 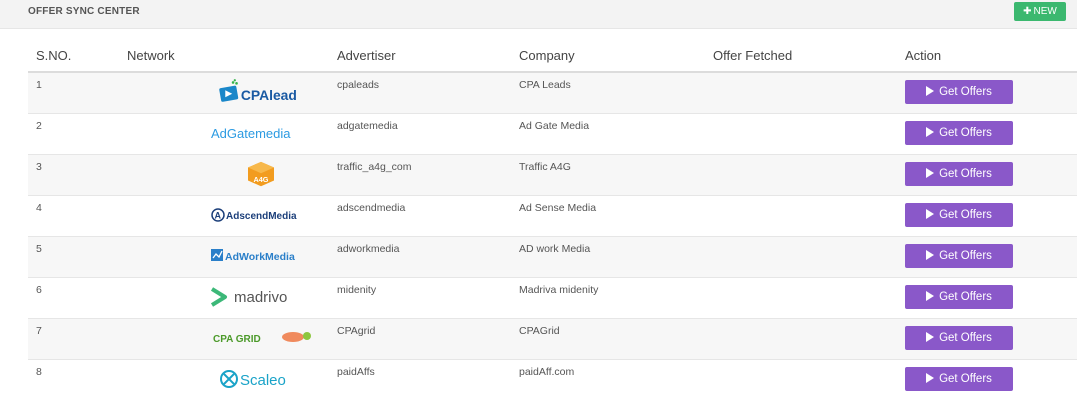 I want to click on scaleo-logo: Scaleo, so click(x=274, y=379).